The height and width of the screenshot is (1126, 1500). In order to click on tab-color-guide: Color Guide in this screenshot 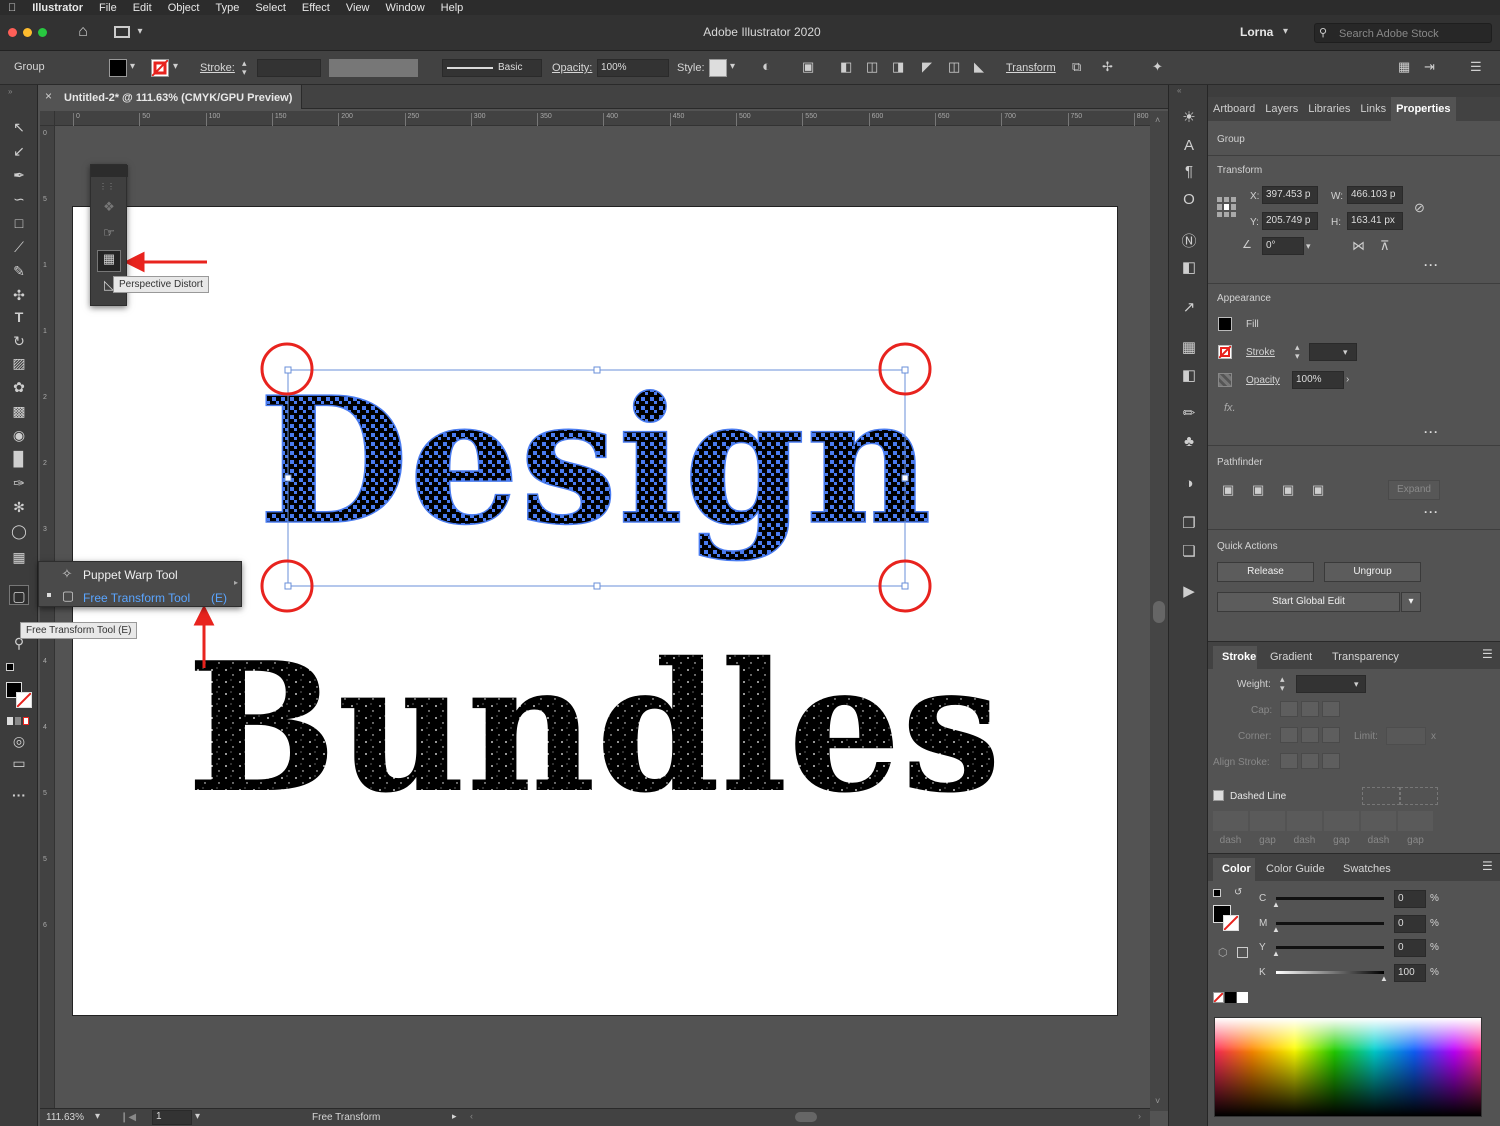, I will do `click(1295, 869)`.